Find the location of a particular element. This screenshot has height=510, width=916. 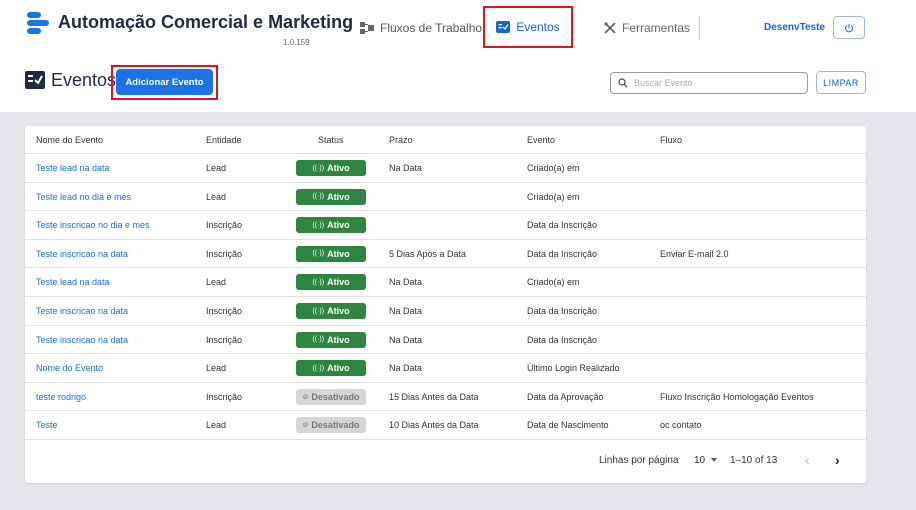

chevron-down-icon is located at coordinates (714, 460).